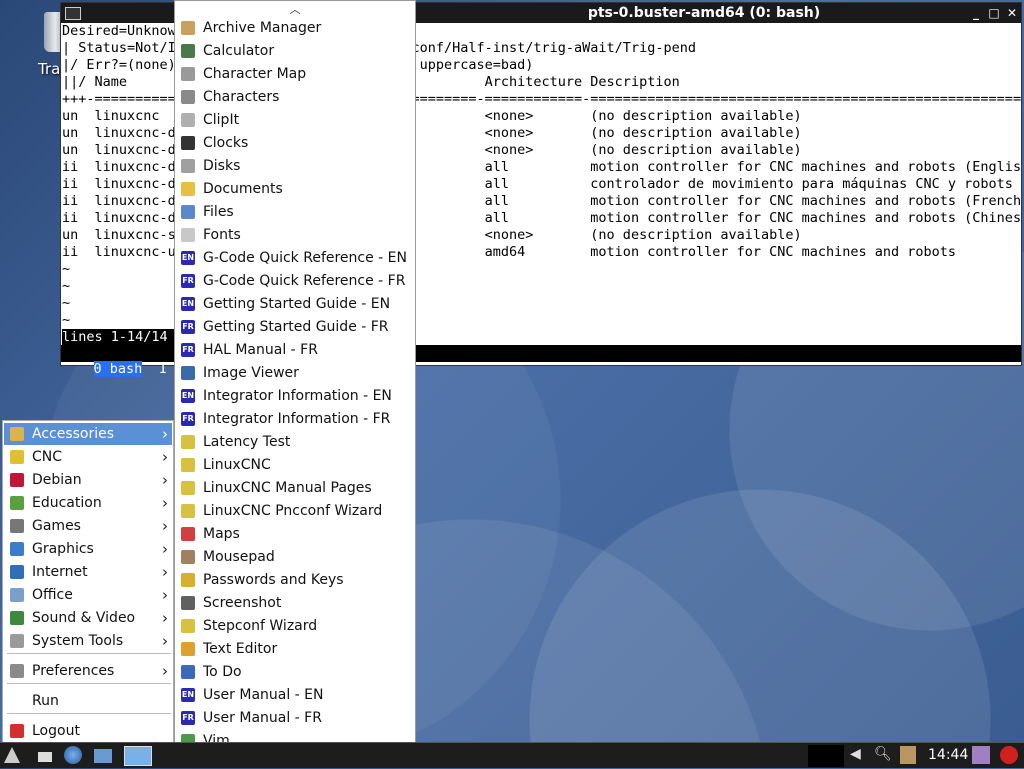 The image size is (1024, 769). I want to click on web-browser-icon, so click(73, 755).